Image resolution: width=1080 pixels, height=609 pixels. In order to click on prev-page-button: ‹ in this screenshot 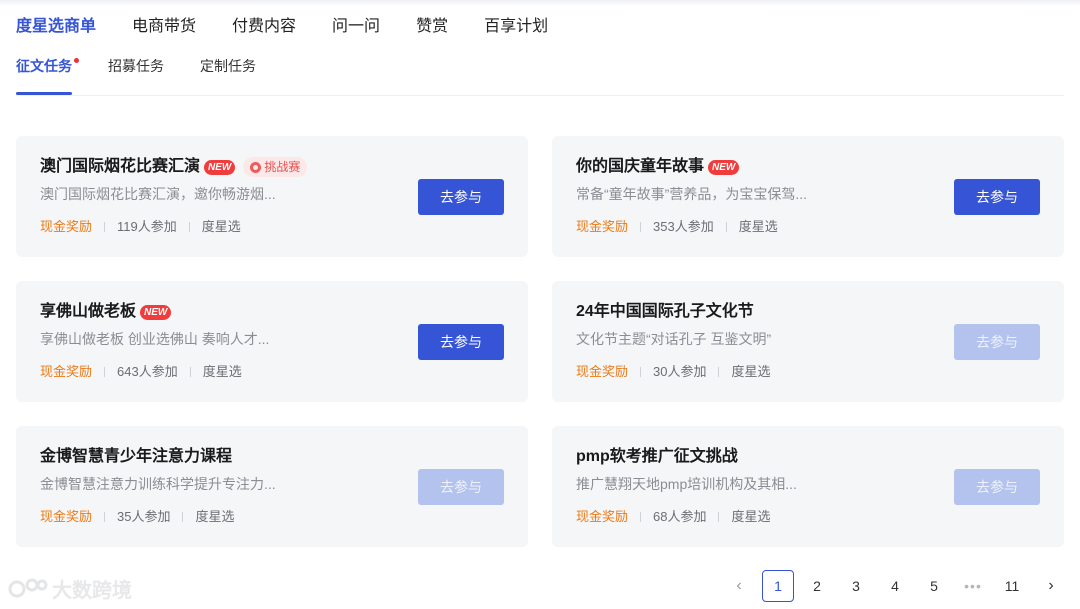, I will do `click(739, 586)`.